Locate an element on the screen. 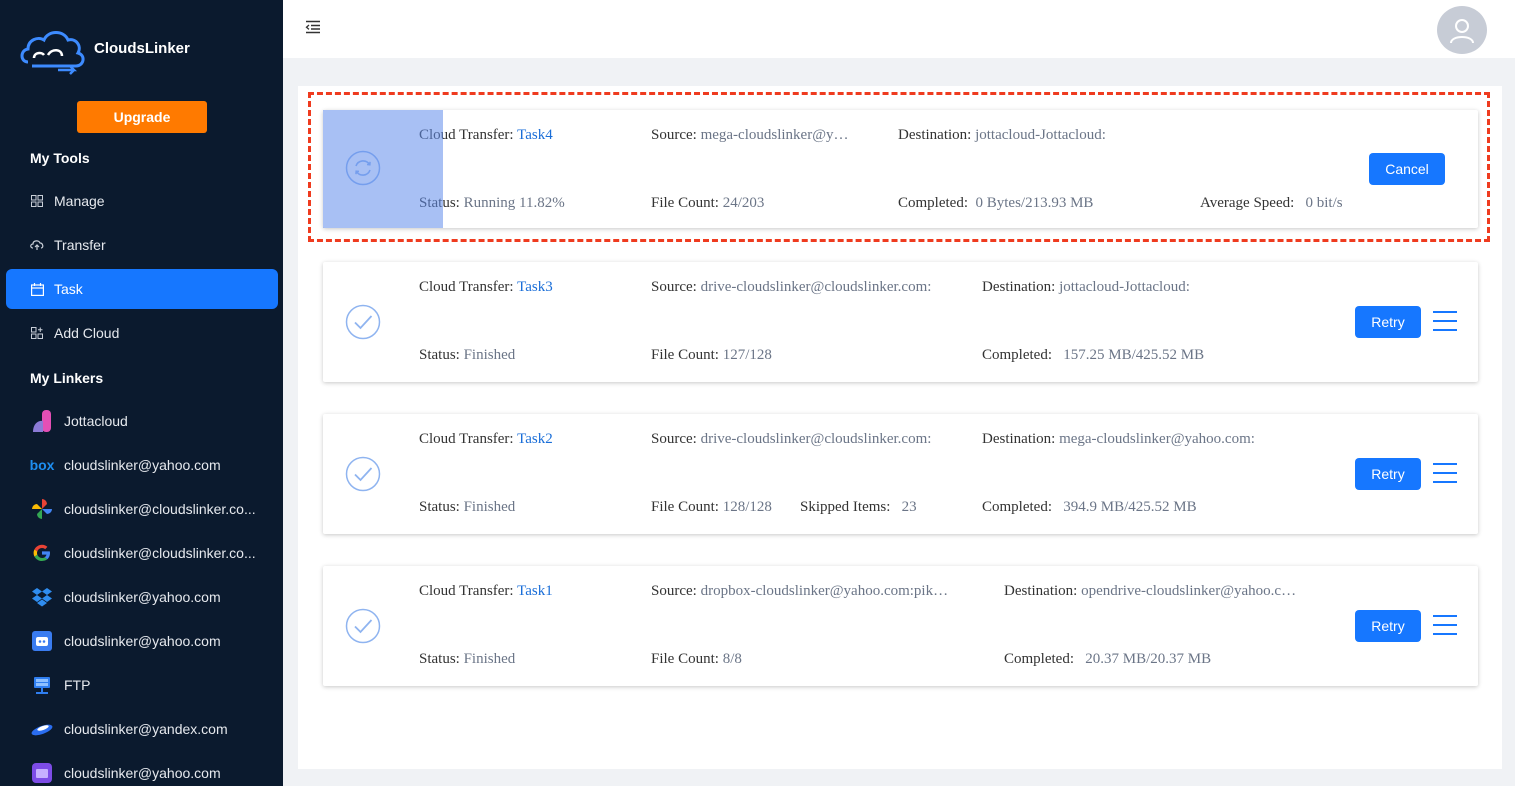  source-value: drive-cloudslinker@cloudslinker.com: is located at coordinates (816, 439).